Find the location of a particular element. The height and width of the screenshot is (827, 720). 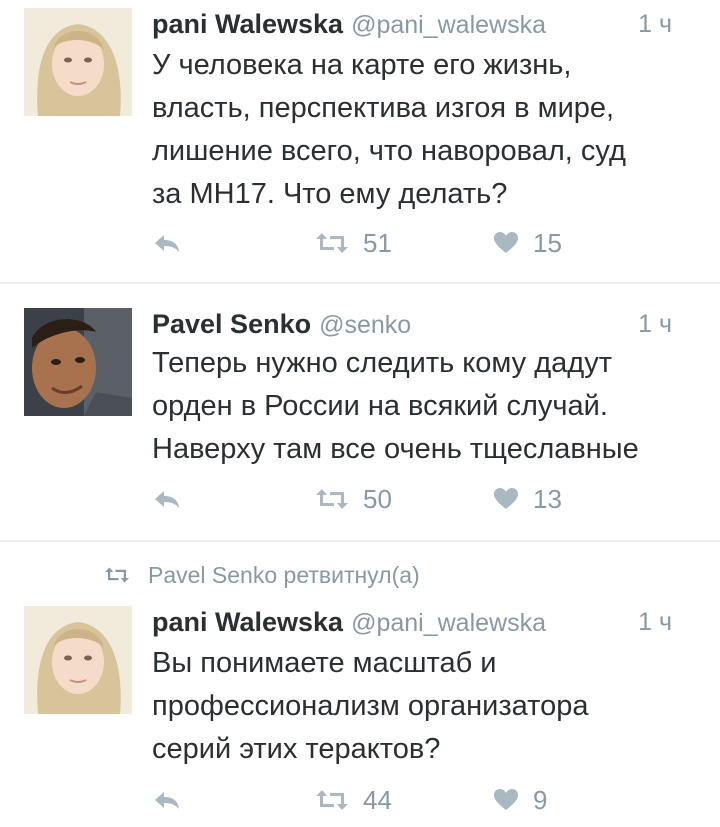

retweet-context-label: Pavel Senko ретвитнул(а) is located at coordinates (284, 574).